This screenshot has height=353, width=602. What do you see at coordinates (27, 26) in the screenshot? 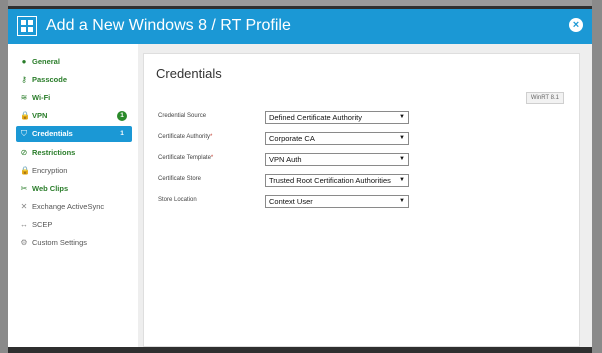
I see `windows-logo-icon` at bounding box center [27, 26].